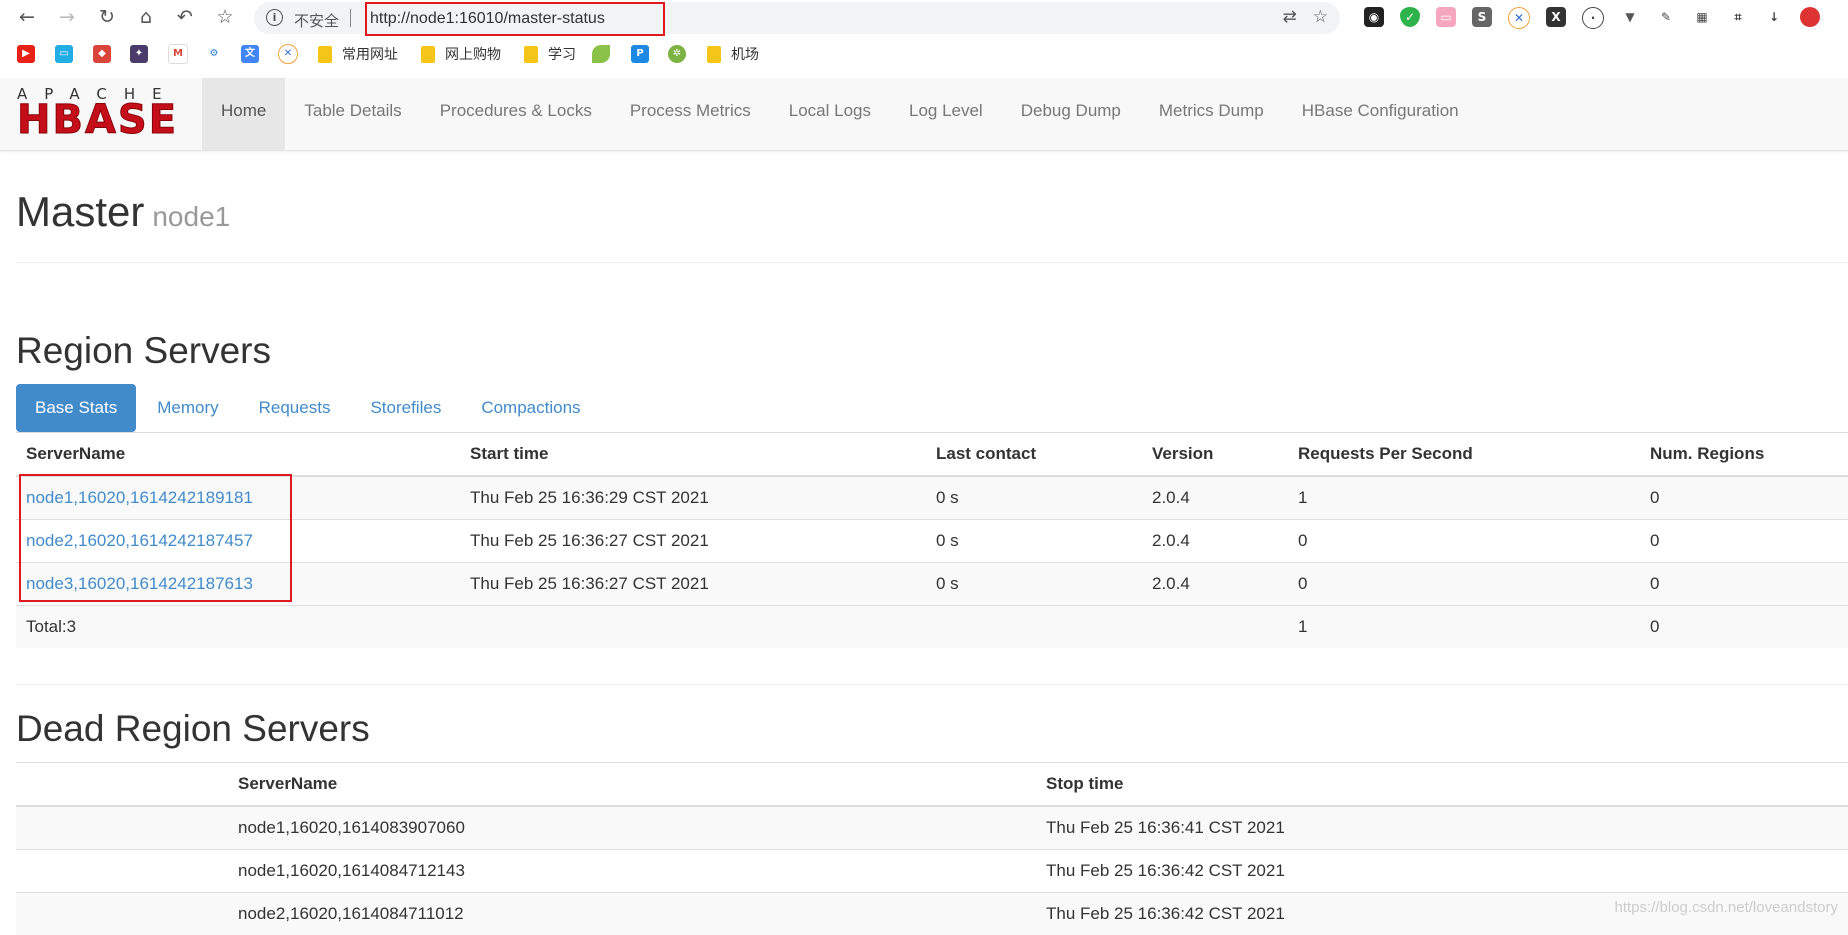 The height and width of the screenshot is (935, 1848). What do you see at coordinates (288, 54) in the screenshot?
I see `x-circle-icon: ✕` at bounding box center [288, 54].